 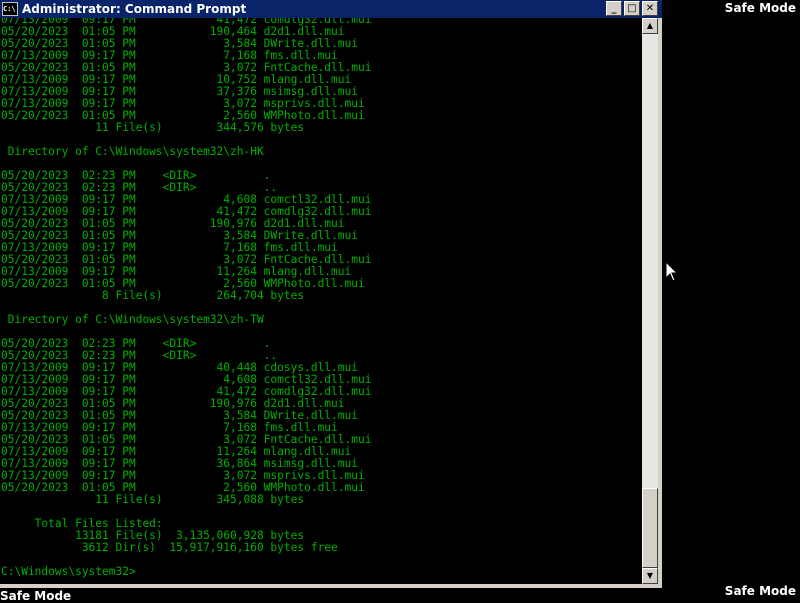 What do you see at coordinates (632, 8) in the screenshot?
I see `maximize-button: □` at bounding box center [632, 8].